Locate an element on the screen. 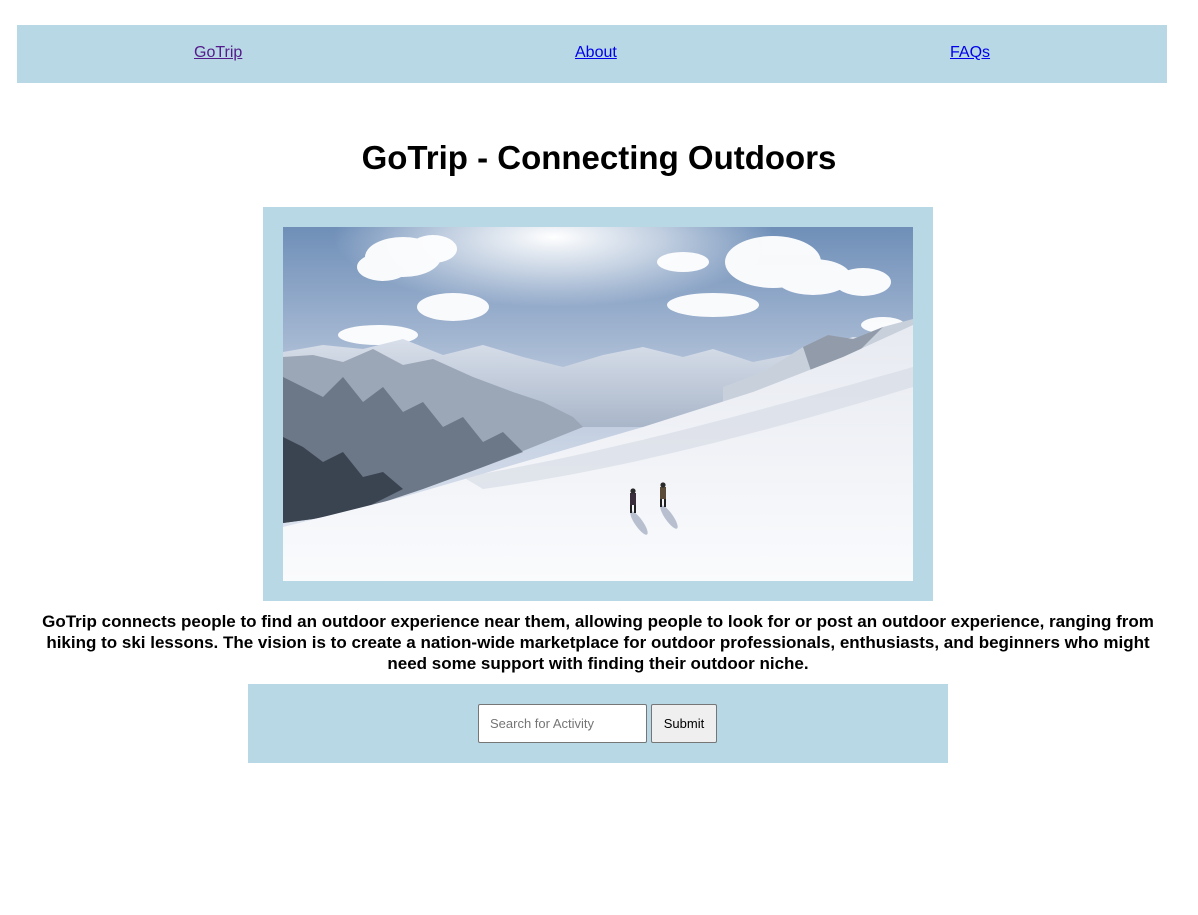 This screenshot has height=915, width=1198. nav-link-faqs: FAQs is located at coordinates (970, 53).